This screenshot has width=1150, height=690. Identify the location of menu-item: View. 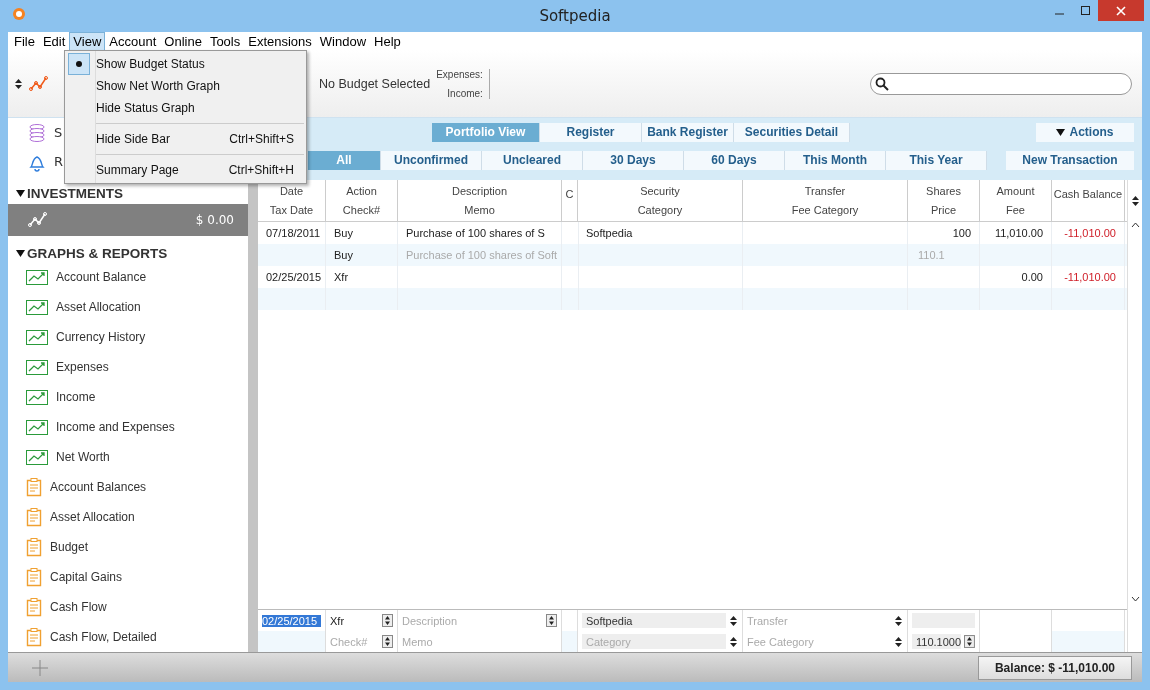
(87, 41).